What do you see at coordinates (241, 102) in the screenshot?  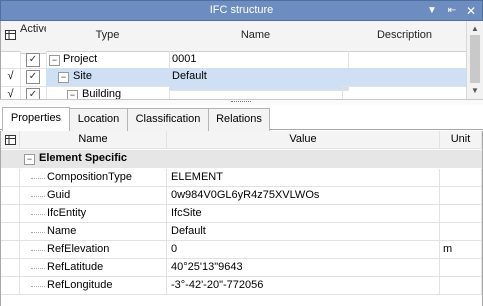 I see `splitter-grip-icon` at bounding box center [241, 102].